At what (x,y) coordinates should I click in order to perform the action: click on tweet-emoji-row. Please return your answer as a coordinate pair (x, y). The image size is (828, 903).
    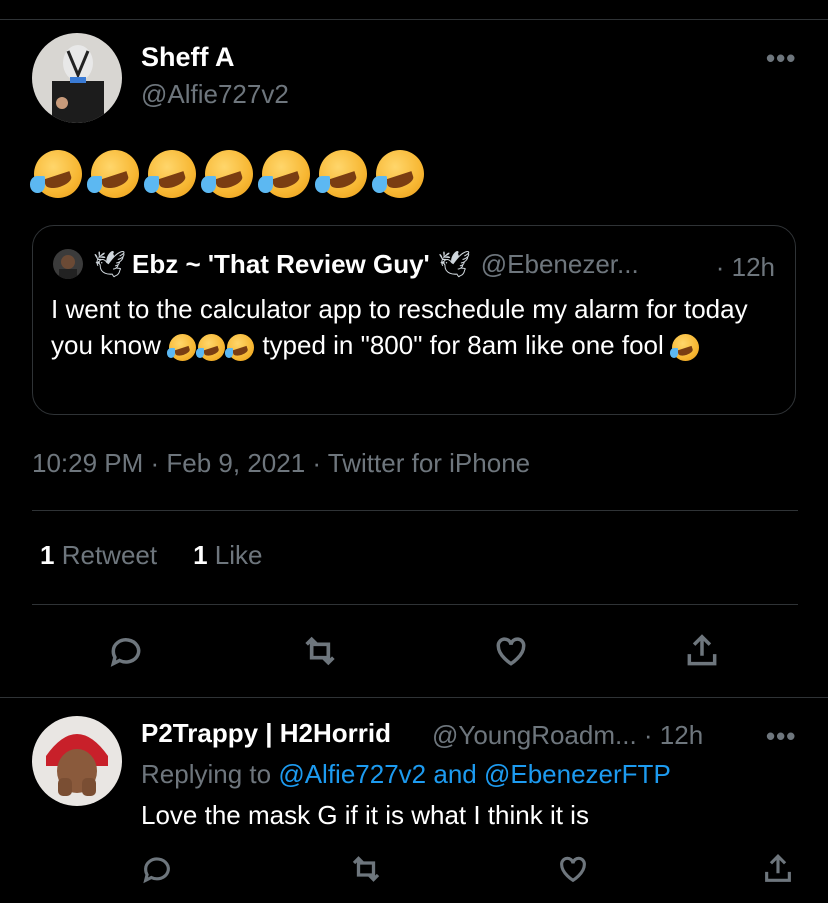
    Looking at the image, I should click on (227, 174).